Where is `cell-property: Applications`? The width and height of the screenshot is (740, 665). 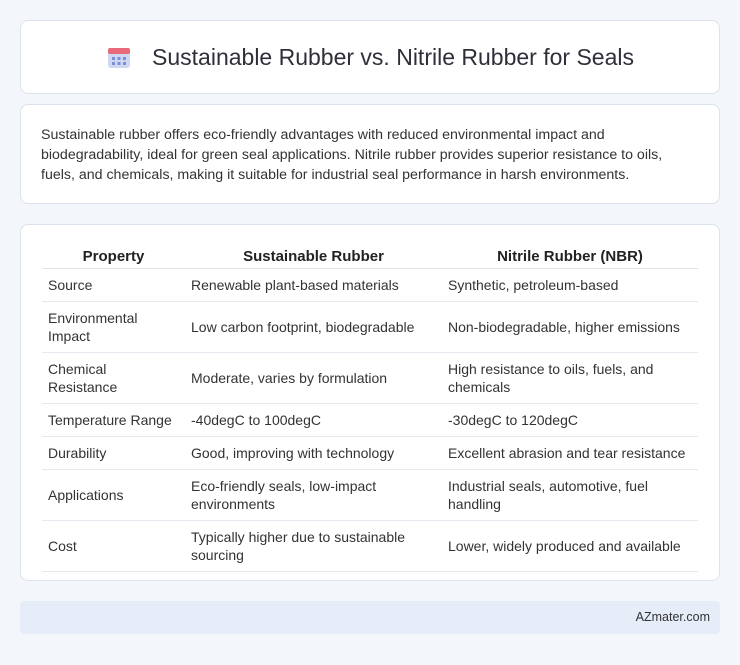
cell-property: Applications is located at coordinates (113, 495).